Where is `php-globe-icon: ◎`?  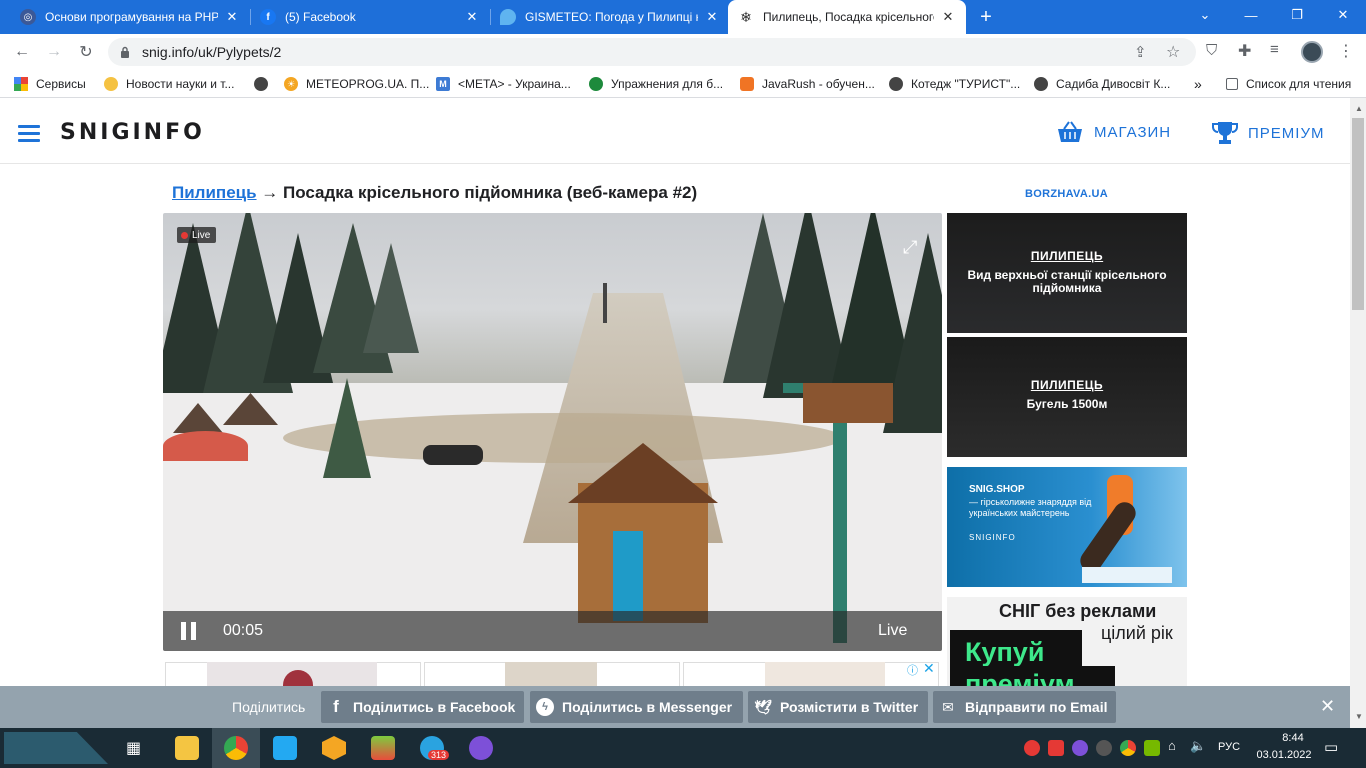 php-globe-icon: ◎ is located at coordinates (28, 17).